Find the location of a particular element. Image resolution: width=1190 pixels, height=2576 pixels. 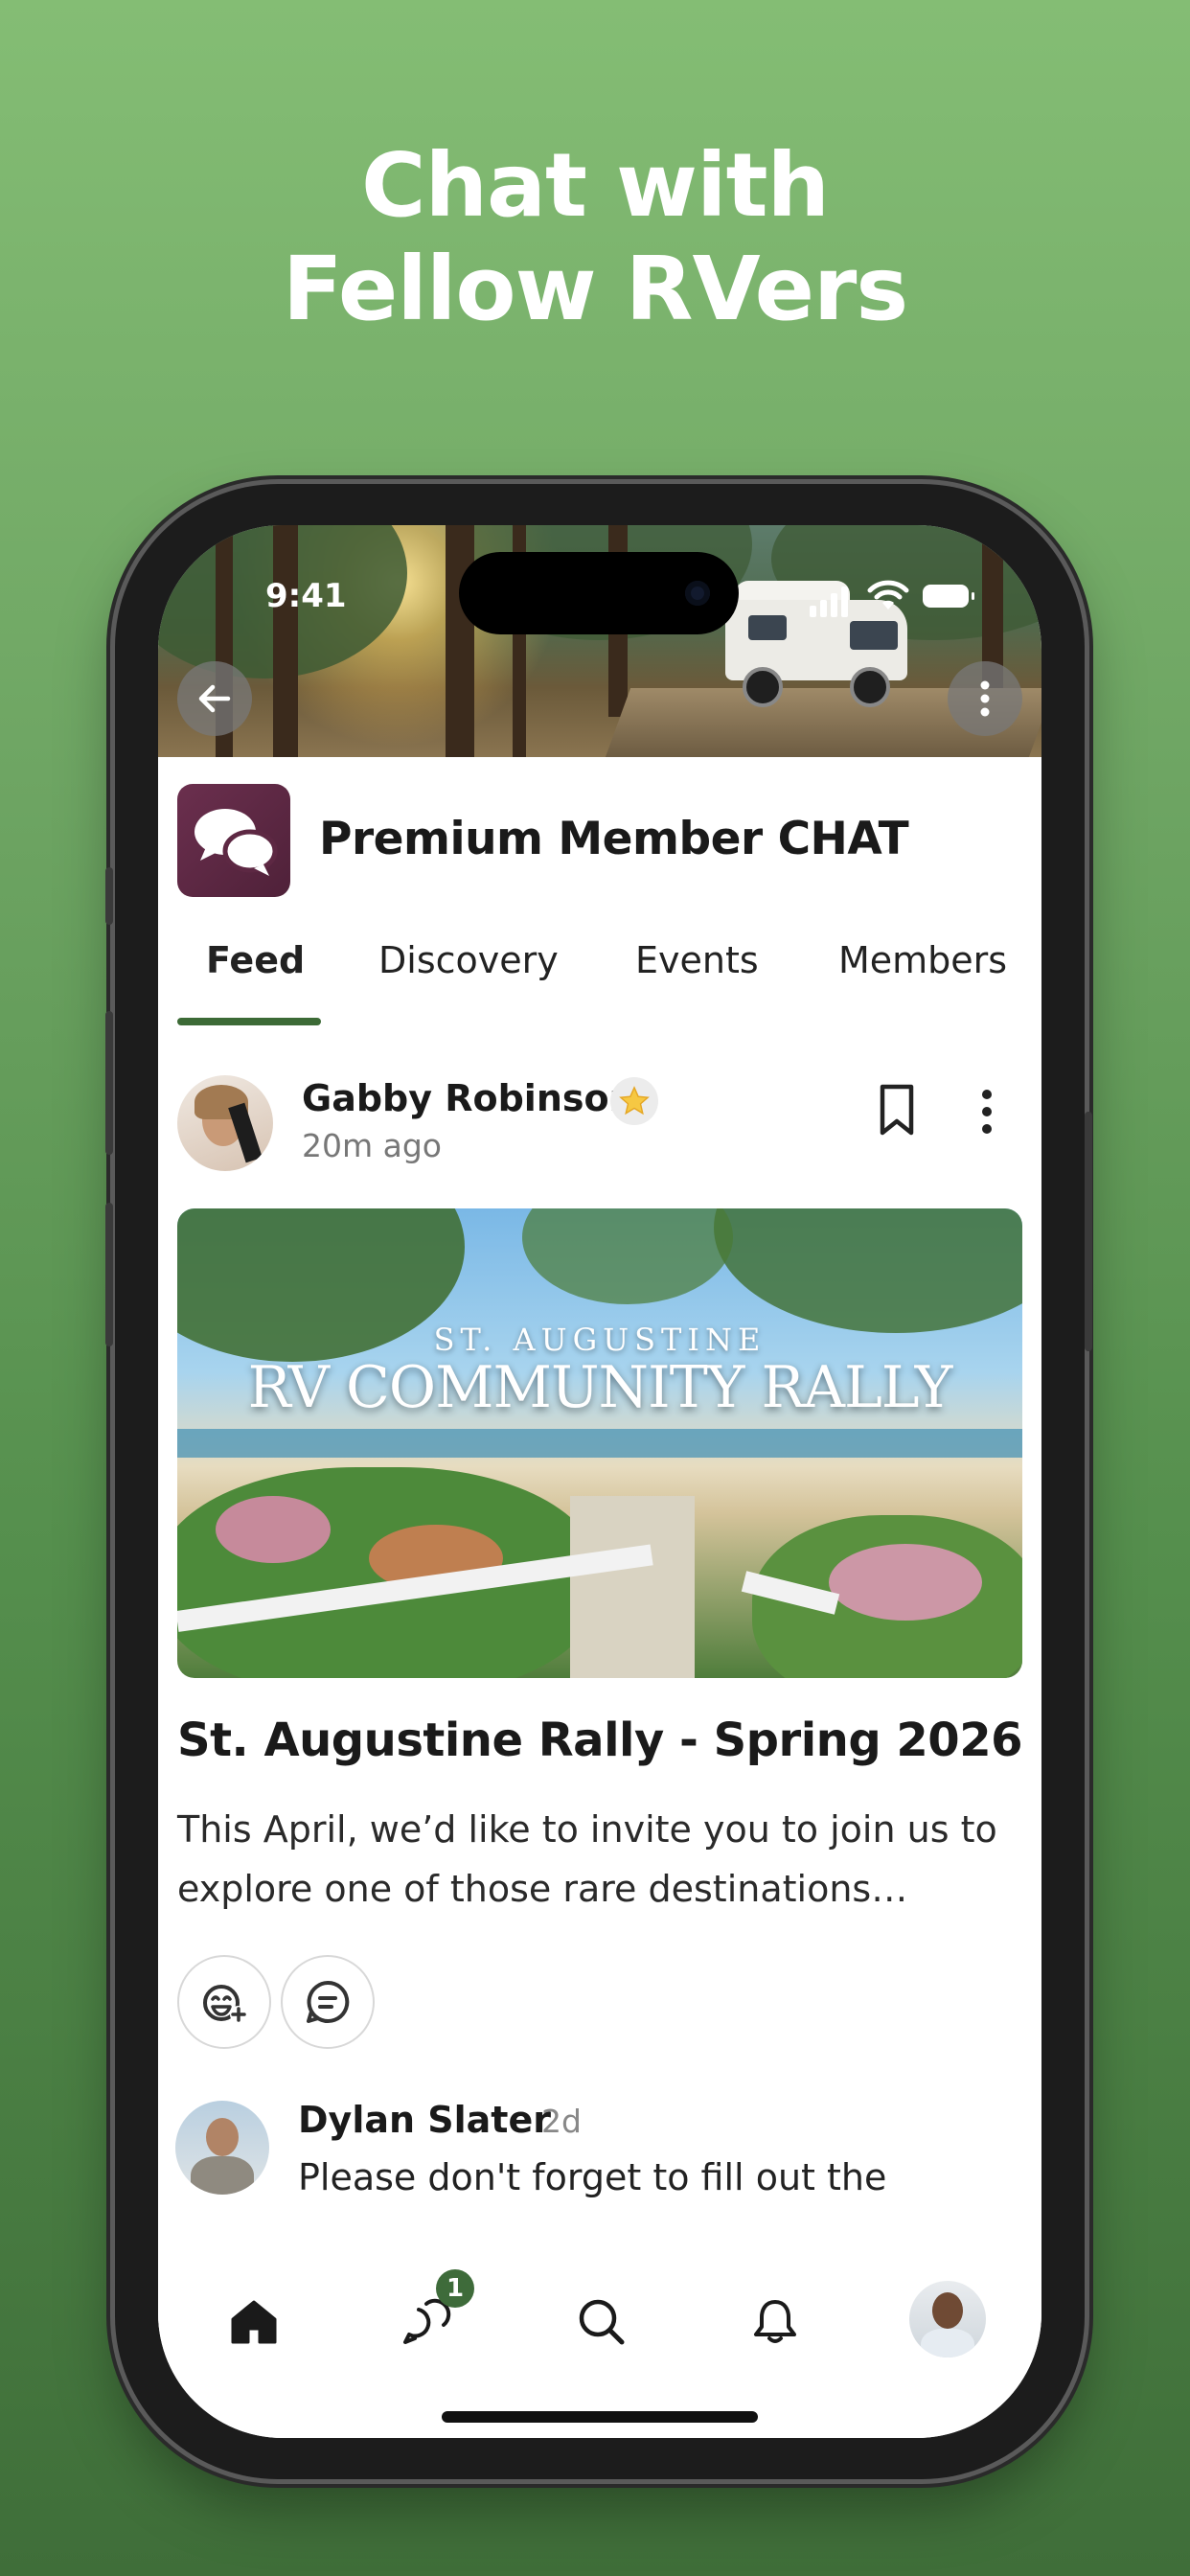

phone-power-button is located at coordinates (1089, 1231).